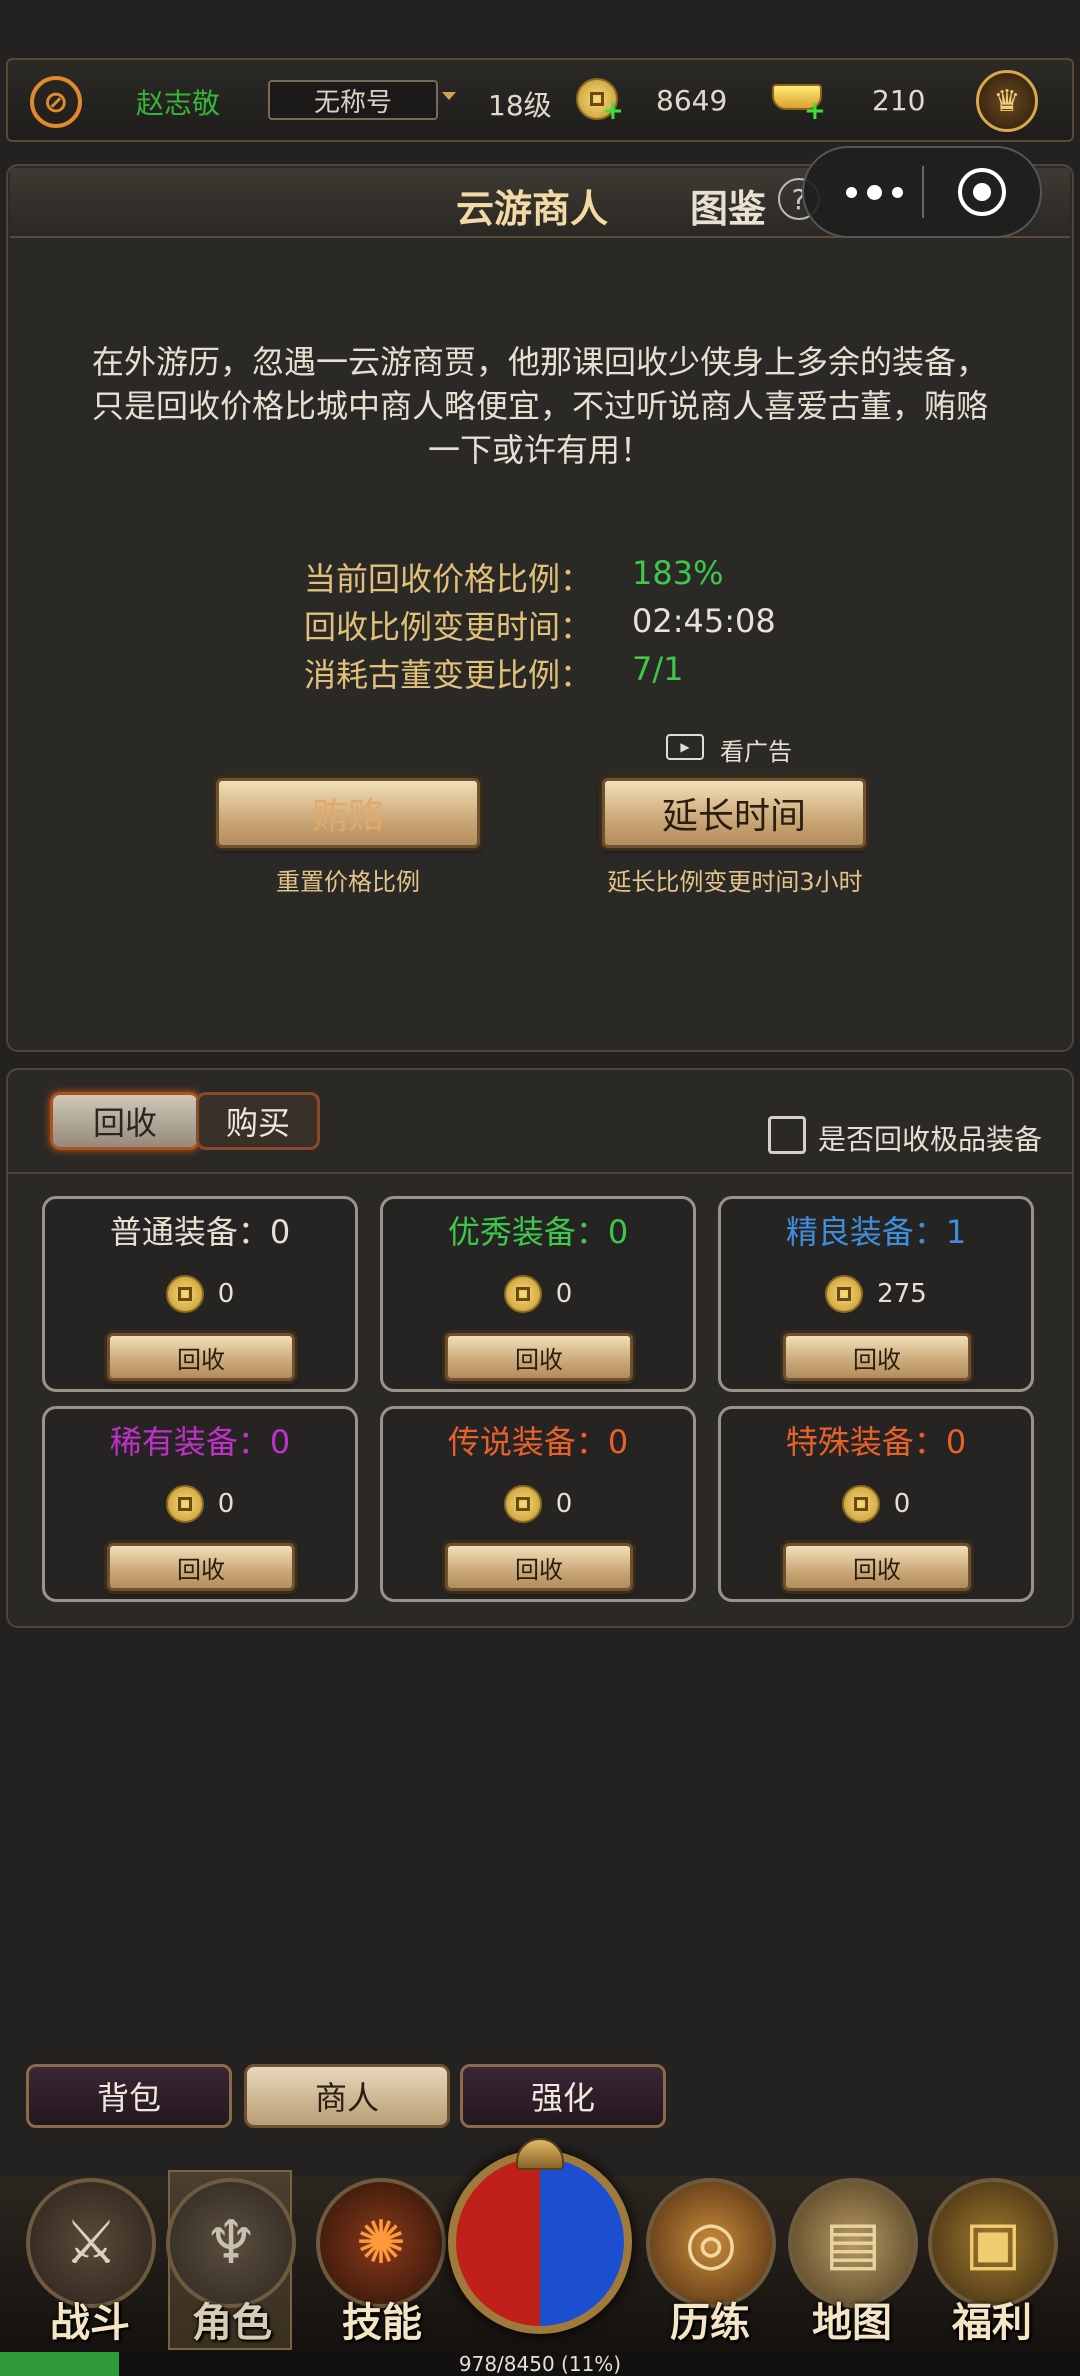 The width and height of the screenshot is (1080, 2376). What do you see at coordinates (728, 205) in the screenshot?
I see `tab-catalog: 图鉴` at bounding box center [728, 205].